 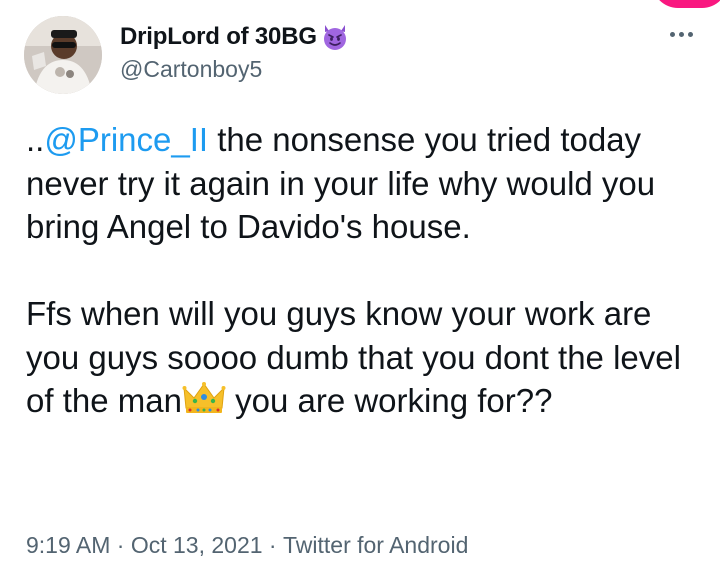 I want to click on user-handle: @Cartonboy5, so click(x=191, y=69).